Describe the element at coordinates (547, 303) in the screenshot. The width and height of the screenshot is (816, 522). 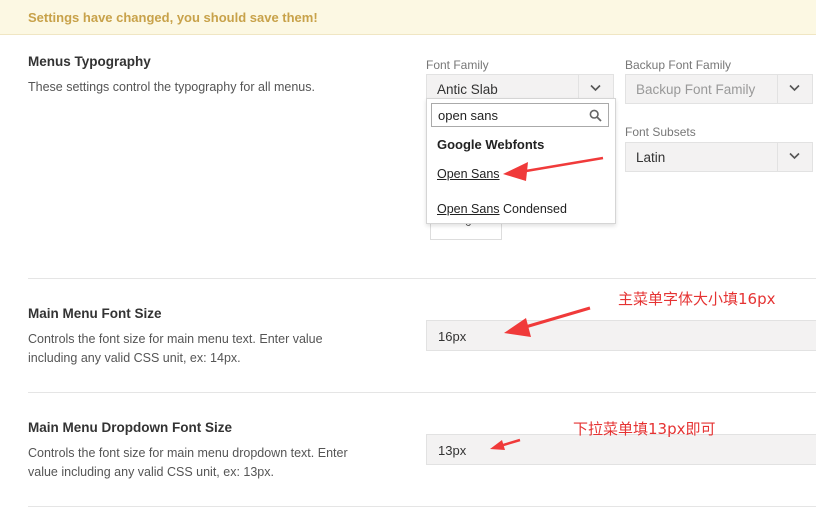
I see `annotation-arrows` at that location.